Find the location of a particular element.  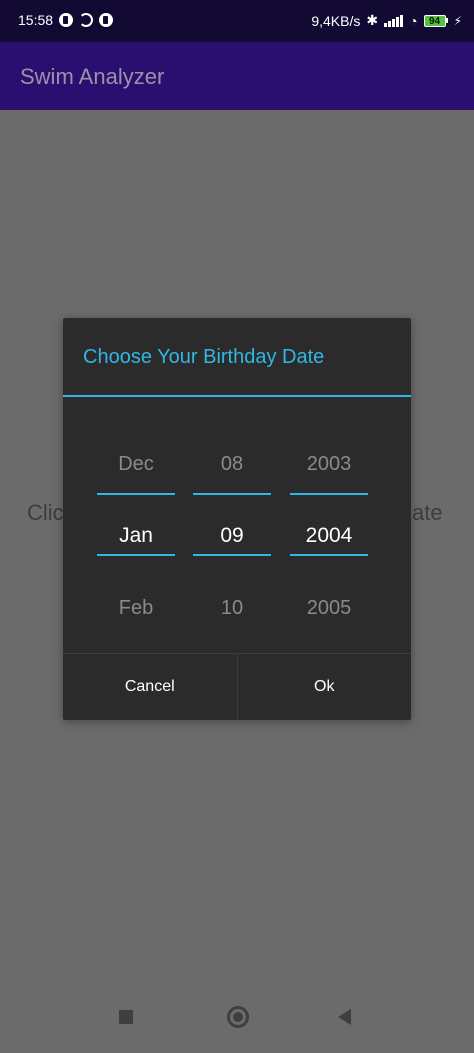

day-picker: 08 09 10 is located at coordinates (232, 536).